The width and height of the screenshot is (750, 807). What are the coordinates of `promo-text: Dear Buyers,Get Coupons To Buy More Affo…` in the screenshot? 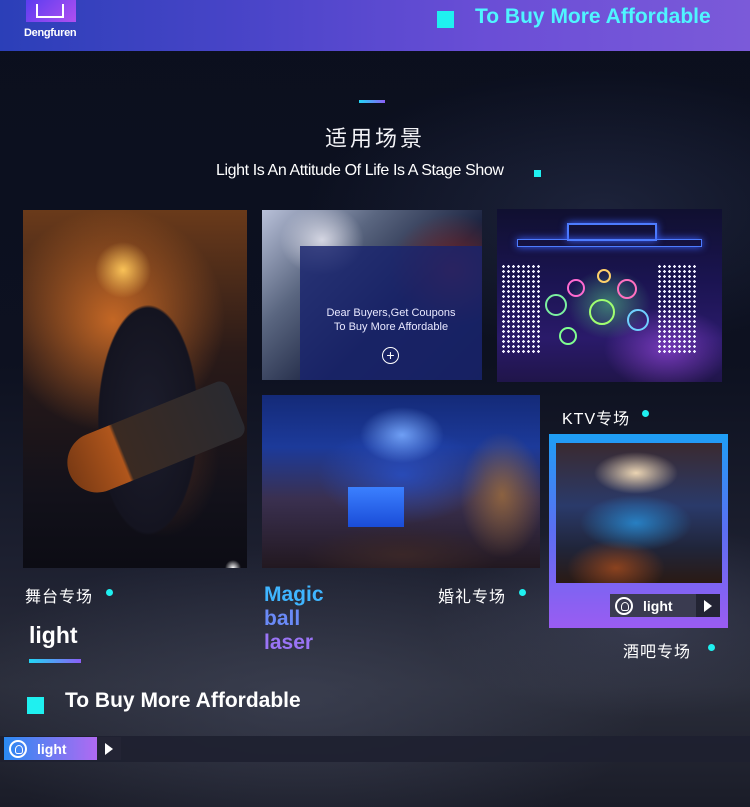 It's located at (391, 320).